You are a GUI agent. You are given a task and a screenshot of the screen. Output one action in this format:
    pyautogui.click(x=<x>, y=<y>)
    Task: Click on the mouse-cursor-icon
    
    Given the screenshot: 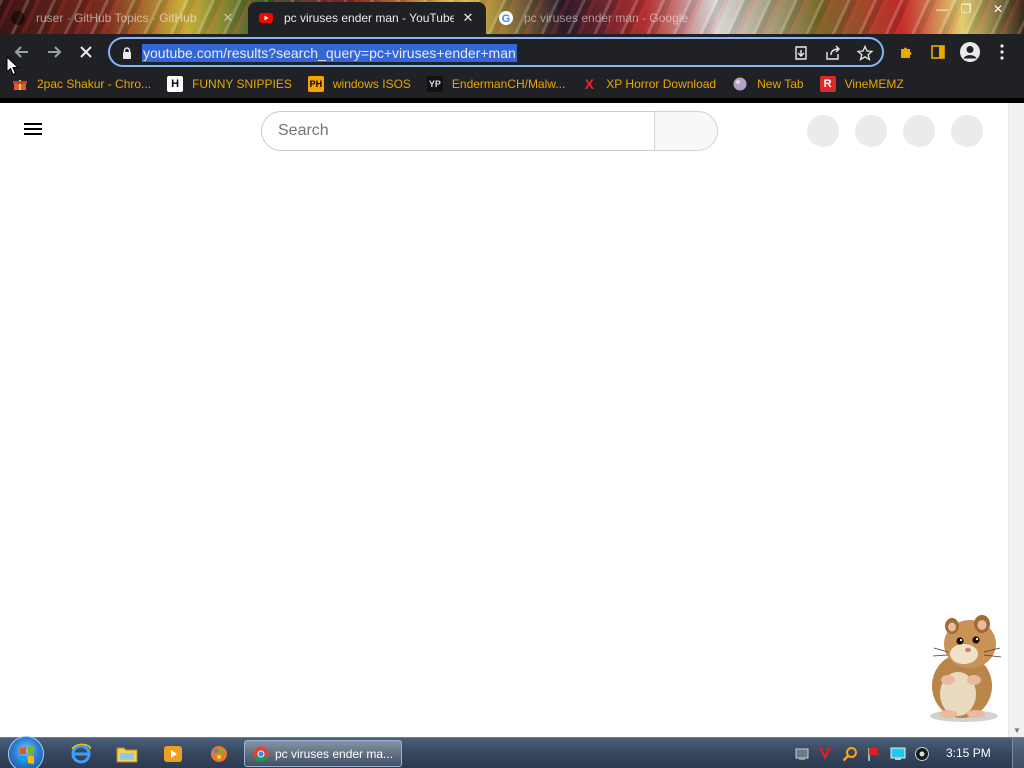 What is the action you would take?
    pyautogui.click(x=13, y=66)
    